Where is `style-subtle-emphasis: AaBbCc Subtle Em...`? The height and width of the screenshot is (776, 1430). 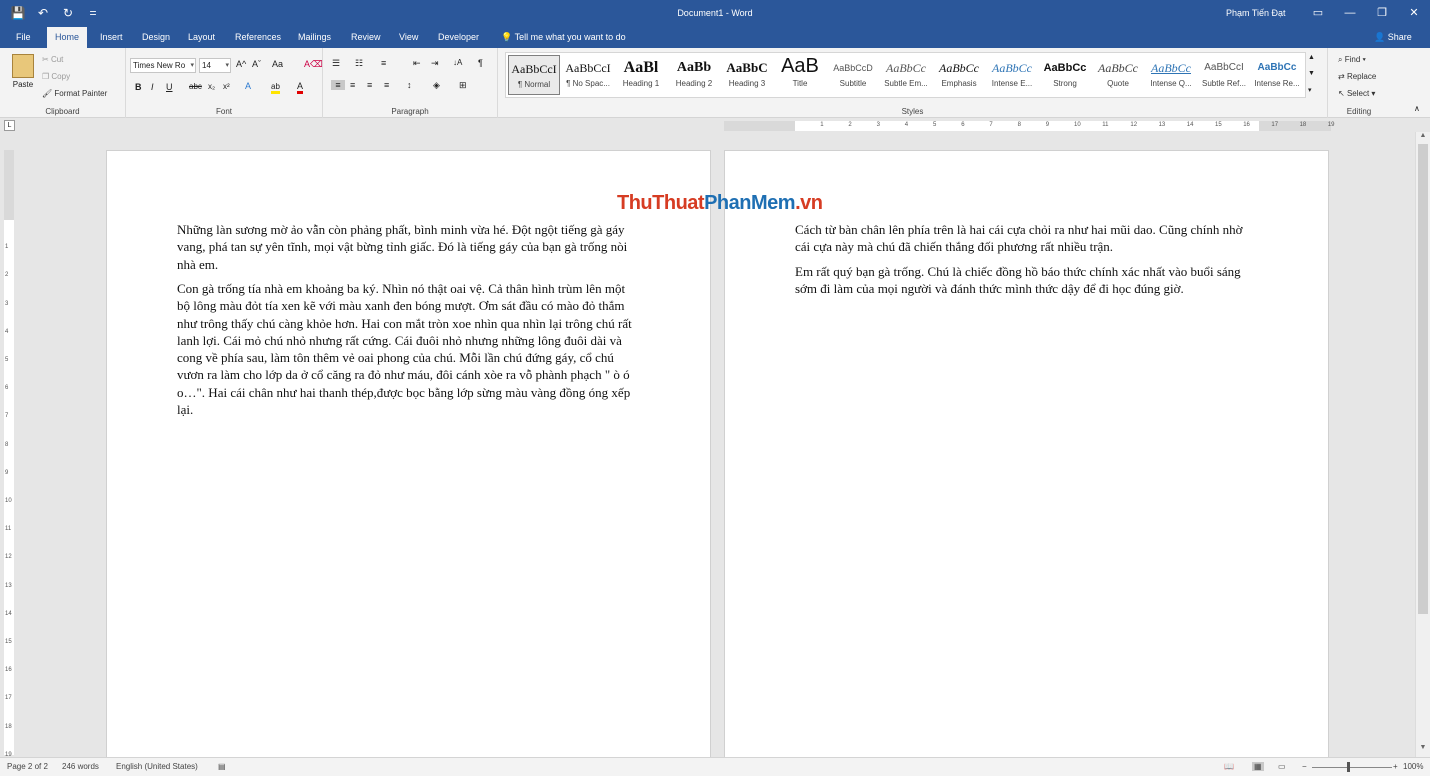
style-subtle-emphasis: AaBbCc Subtle Em... is located at coordinates (906, 75).